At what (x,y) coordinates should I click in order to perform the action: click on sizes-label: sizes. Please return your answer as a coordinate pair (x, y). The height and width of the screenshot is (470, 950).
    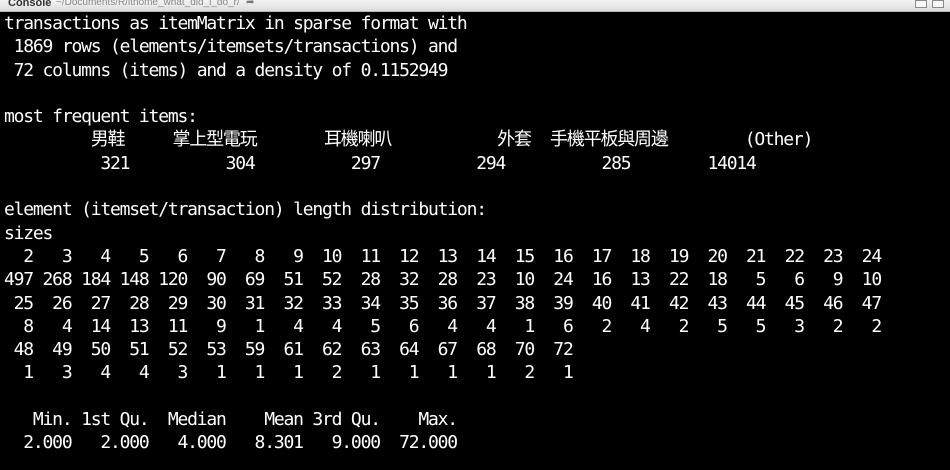
    Looking at the image, I should click on (28, 233).